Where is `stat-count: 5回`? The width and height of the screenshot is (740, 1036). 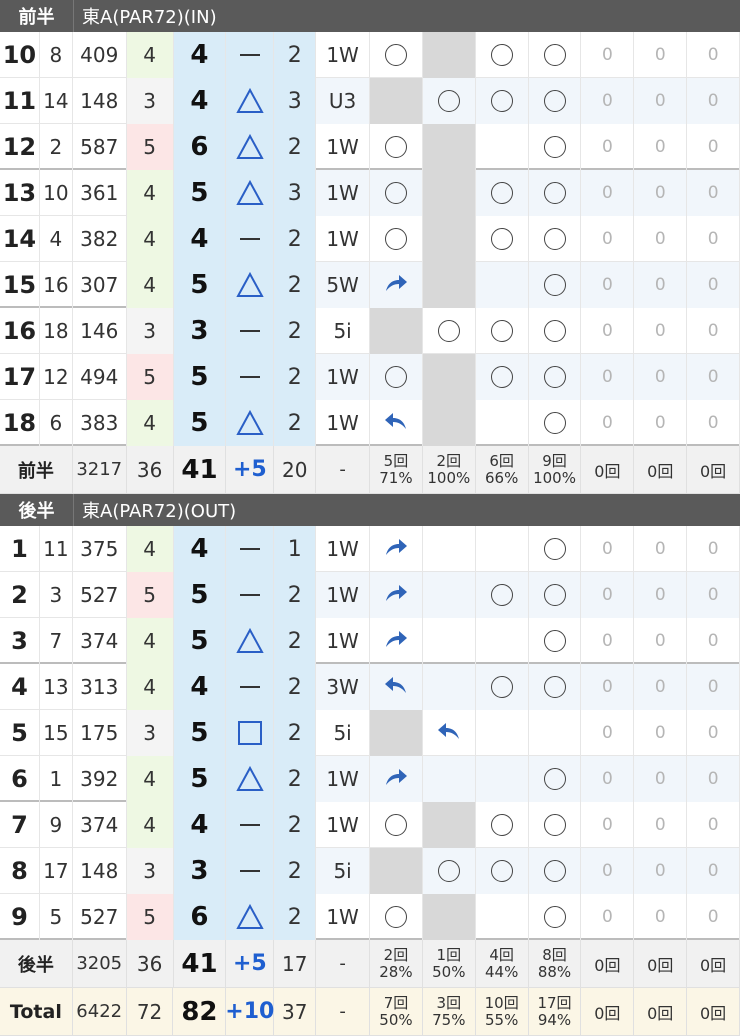 stat-count: 5回 is located at coordinates (396, 460).